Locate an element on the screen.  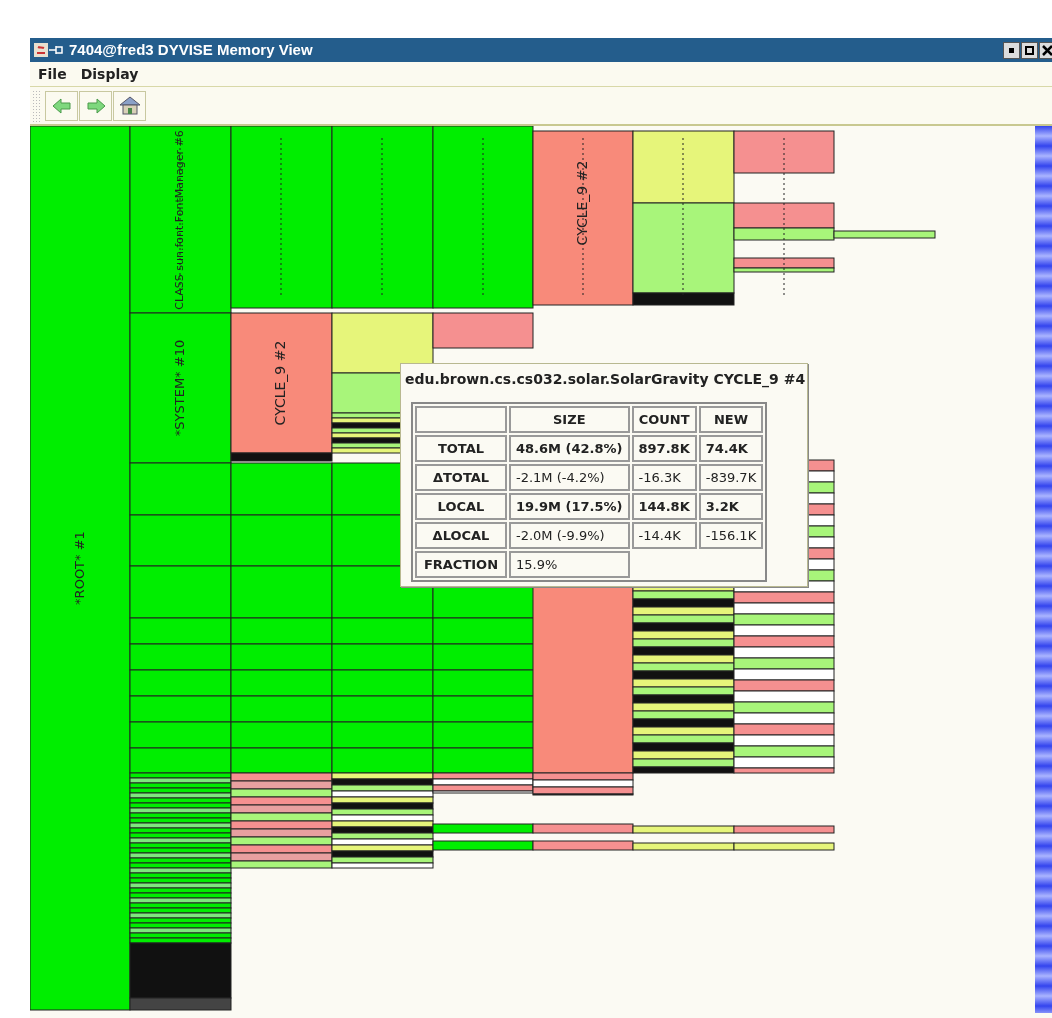
toolbar-grip is located at coordinates (36, 105).